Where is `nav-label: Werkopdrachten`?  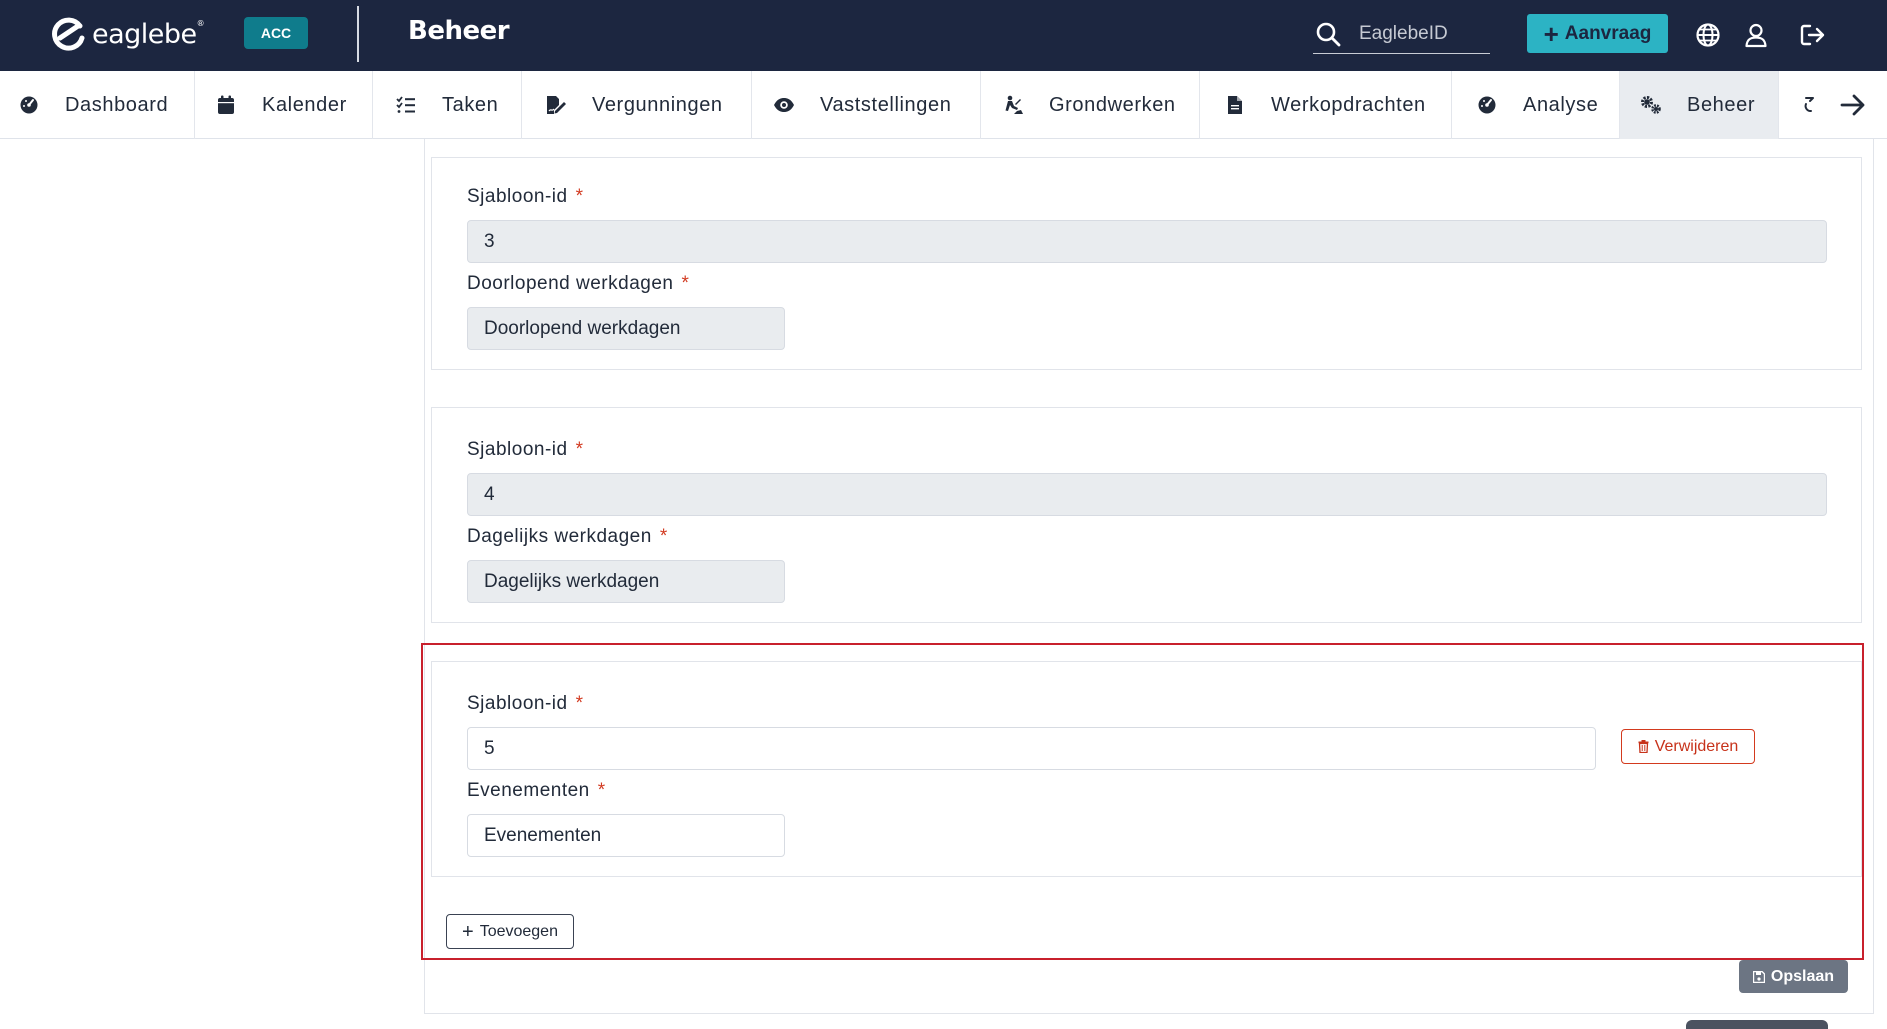 nav-label: Werkopdrachten is located at coordinates (1348, 104).